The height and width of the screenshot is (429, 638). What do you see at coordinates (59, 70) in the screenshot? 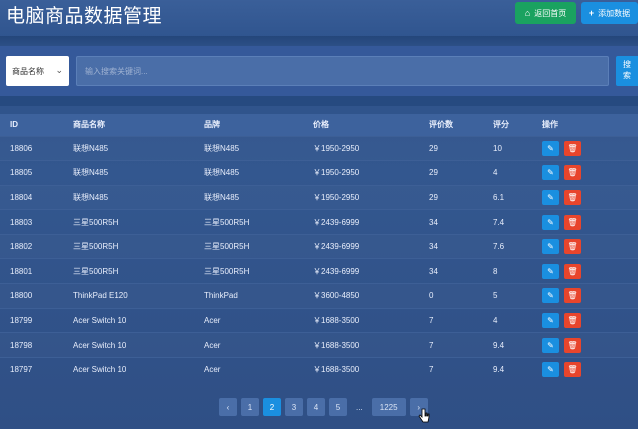
I see `chevron-down-icon: ⌄` at bounding box center [59, 70].